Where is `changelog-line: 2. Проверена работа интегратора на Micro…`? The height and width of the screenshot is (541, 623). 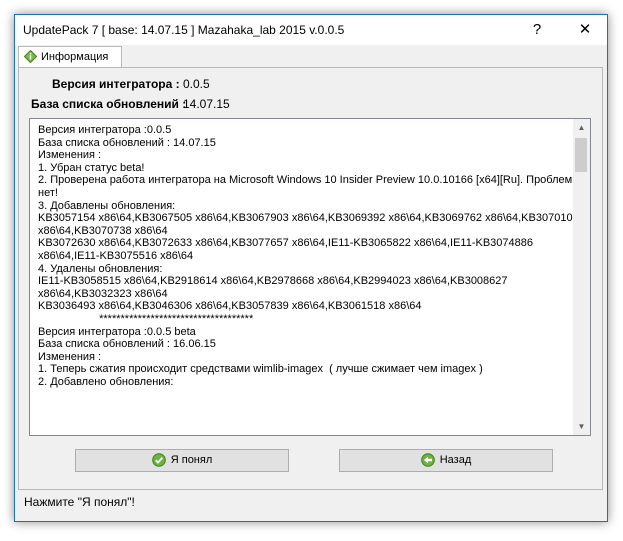 changelog-line: 2. Проверена работа интегратора на Micro… is located at coordinates (305, 180).